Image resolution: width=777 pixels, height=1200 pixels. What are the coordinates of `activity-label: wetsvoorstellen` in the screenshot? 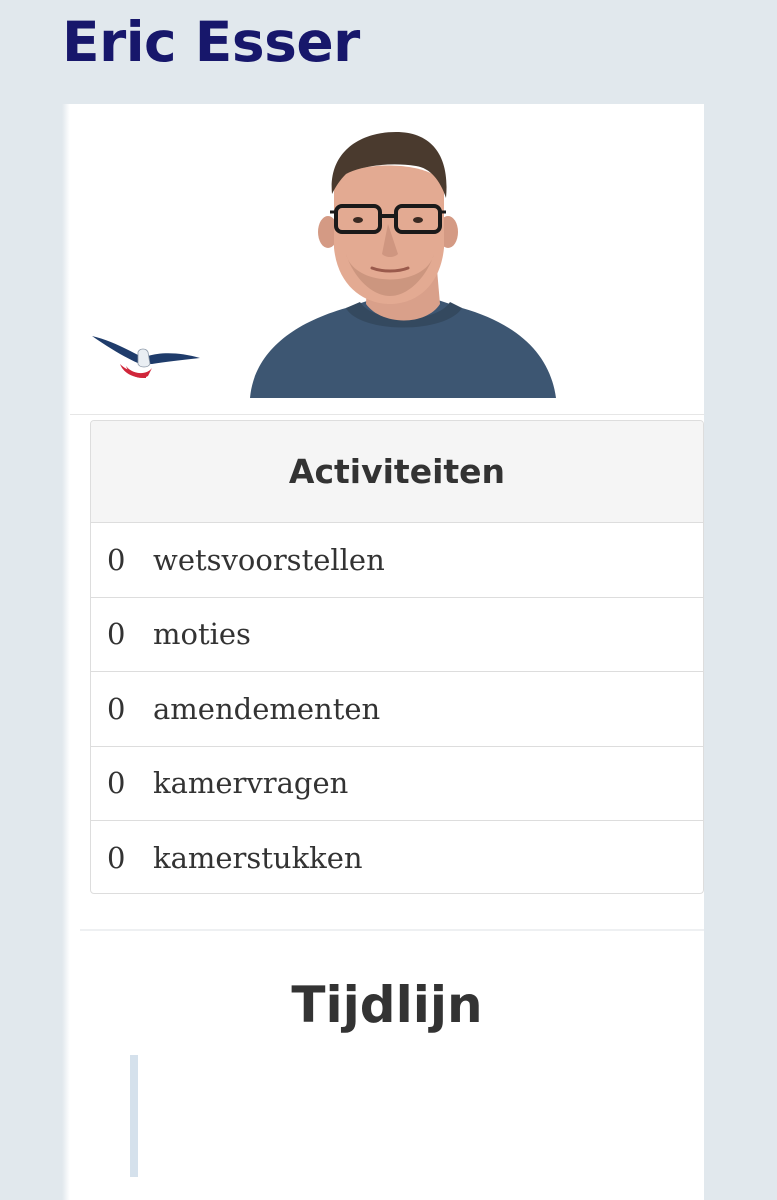 It's located at (269, 559).